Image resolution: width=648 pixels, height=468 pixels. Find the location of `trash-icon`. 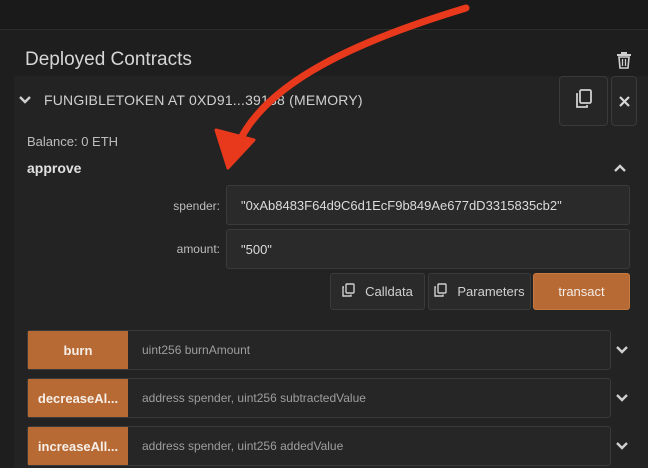

trash-icon is located at coordinates (624, 60).